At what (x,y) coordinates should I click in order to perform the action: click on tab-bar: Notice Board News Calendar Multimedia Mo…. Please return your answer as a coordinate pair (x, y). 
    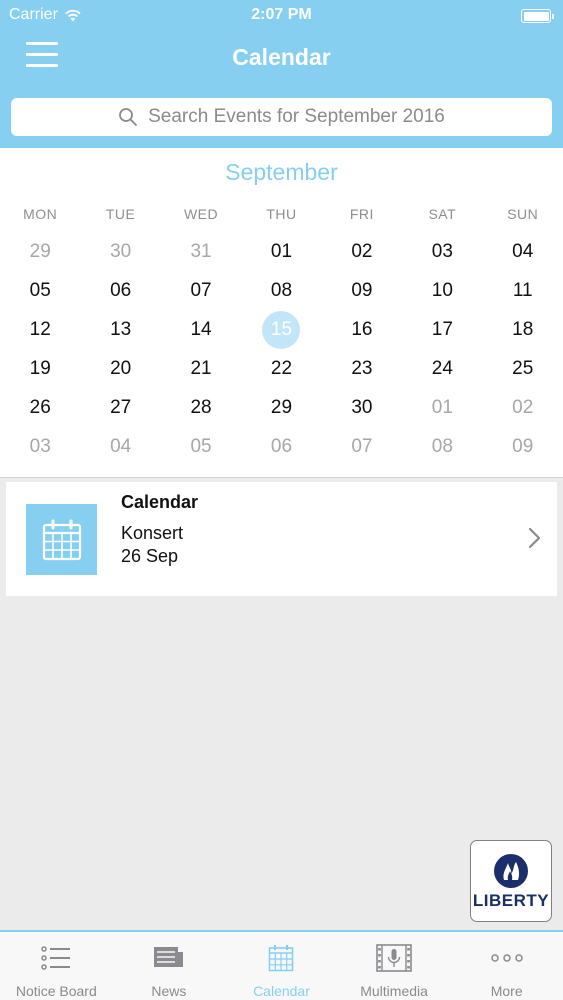
    Looking at the image, I should click on (281, 965).